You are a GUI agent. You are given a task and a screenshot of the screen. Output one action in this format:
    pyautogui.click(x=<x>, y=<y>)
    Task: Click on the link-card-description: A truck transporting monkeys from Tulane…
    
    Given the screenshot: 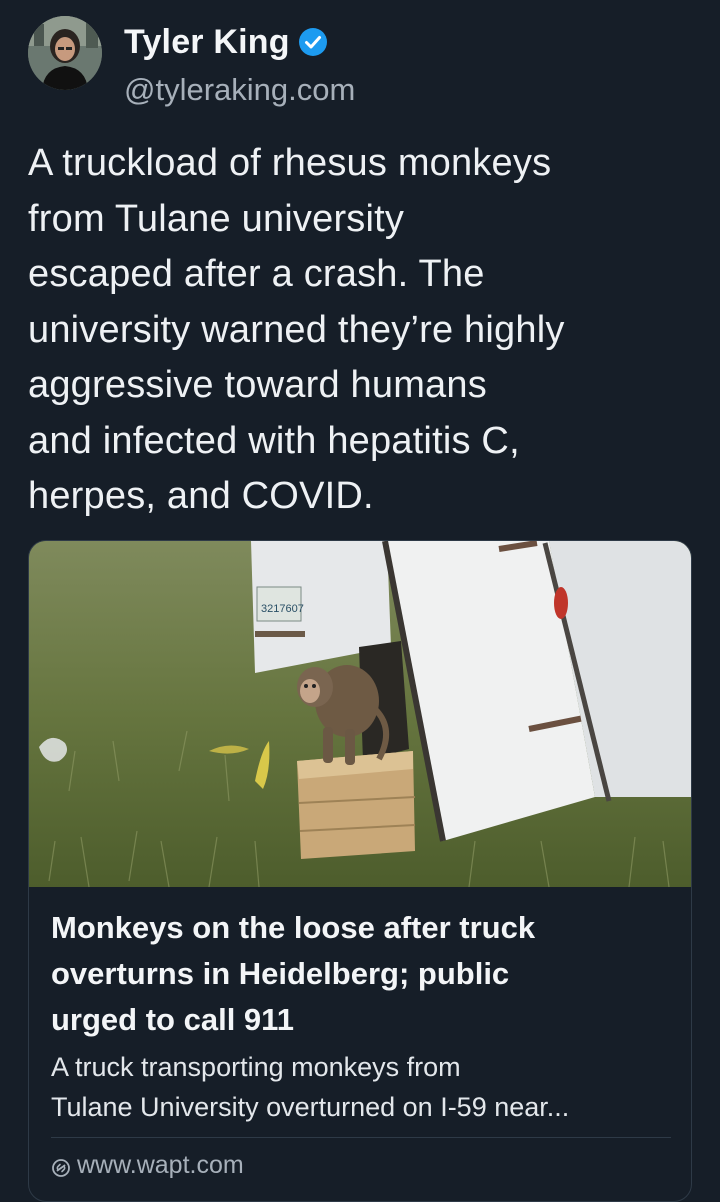 What is the action you would take?
    pyautogui.click(x=310, y=1087)
    